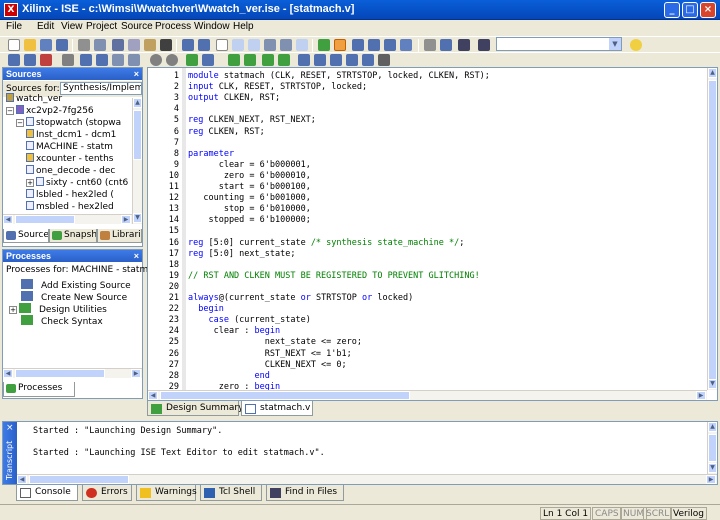  What do you see at coordinates (390, 45) in the screenshot?
I see `window-tile-vertical-icon` at bounding box center [390, 45].